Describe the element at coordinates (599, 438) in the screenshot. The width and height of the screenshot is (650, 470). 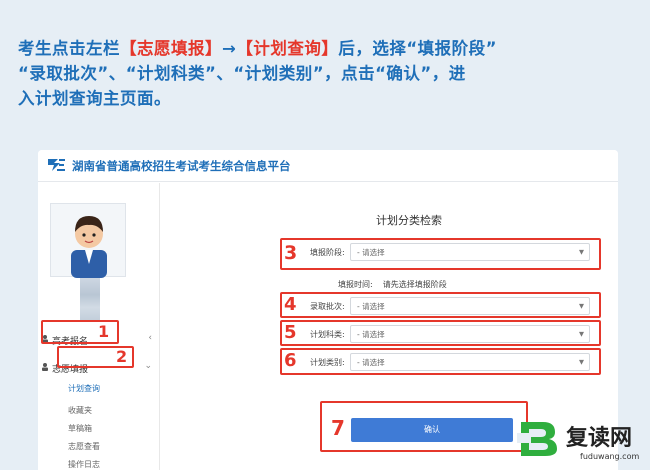
I see `watermark-title: 复读网` at that location.